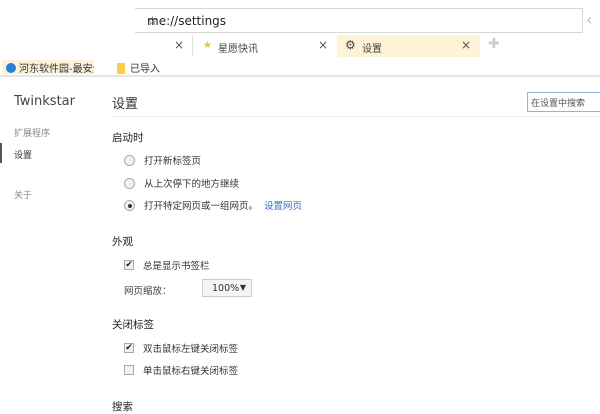 This screenshot has height=414, width=600. What do you see at coordinates (176, 266) in the screenshot?
I see `option-label: 总是显示书签栏` at bounding box center [176, 266].